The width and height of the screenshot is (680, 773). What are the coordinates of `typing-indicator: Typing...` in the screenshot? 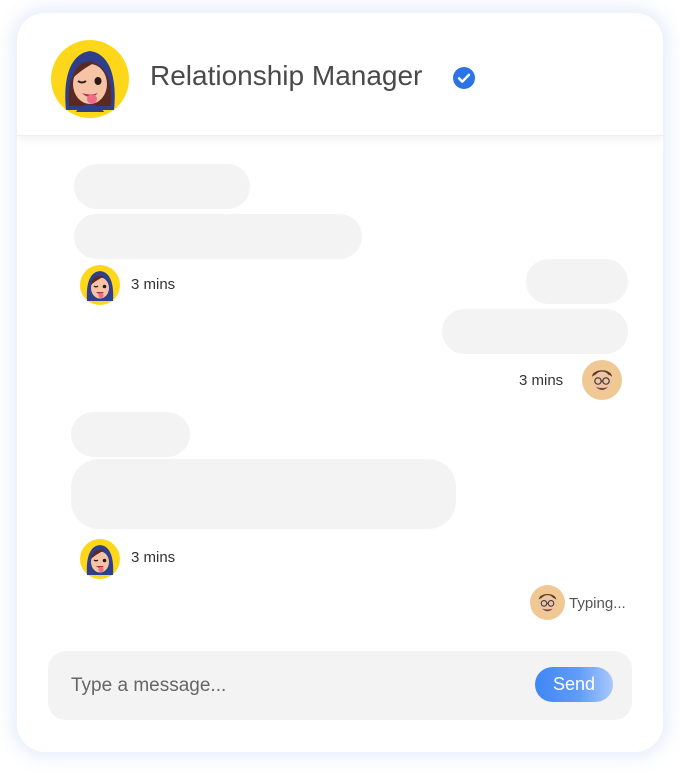 It's located at (597, 603).